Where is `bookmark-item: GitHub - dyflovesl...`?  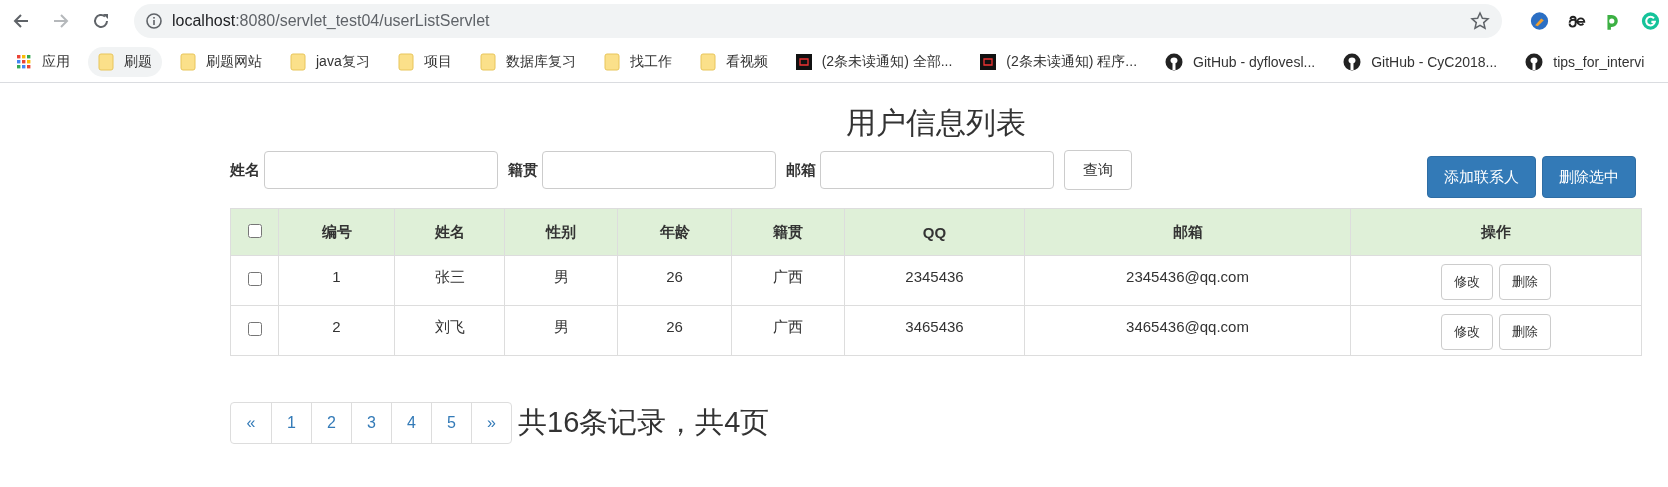
bookmark-item: GitHub - dyflovesl... is located at coordinates (1240, 62).